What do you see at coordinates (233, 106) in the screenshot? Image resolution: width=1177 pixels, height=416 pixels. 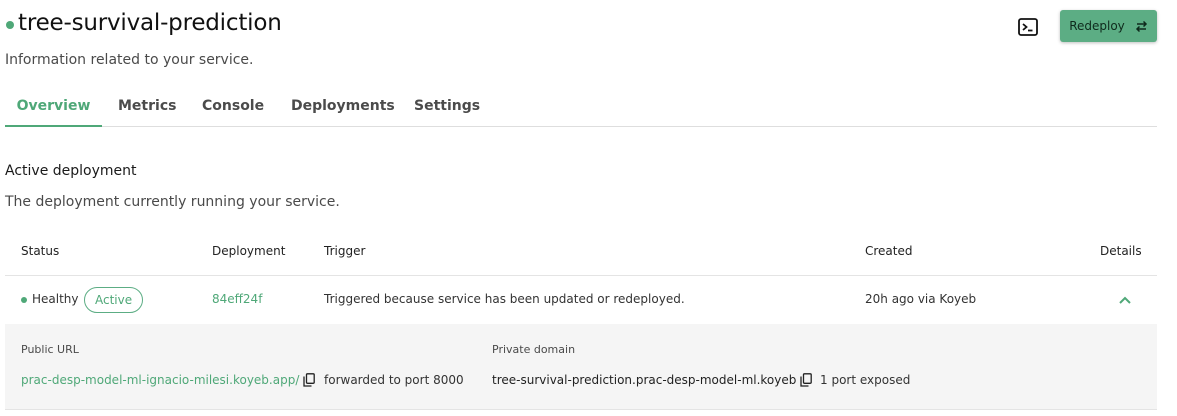 I see `tab-console: Console` at bounding box center [233, 106].